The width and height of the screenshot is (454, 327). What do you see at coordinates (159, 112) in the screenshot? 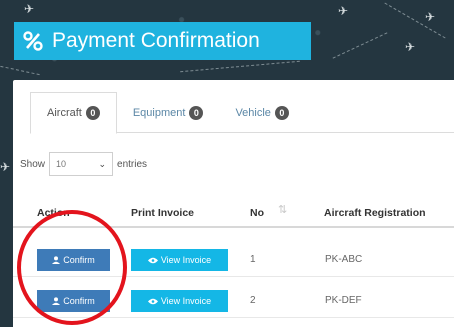
I see `tab-label: Equipment` at bounding box center [159, 112].